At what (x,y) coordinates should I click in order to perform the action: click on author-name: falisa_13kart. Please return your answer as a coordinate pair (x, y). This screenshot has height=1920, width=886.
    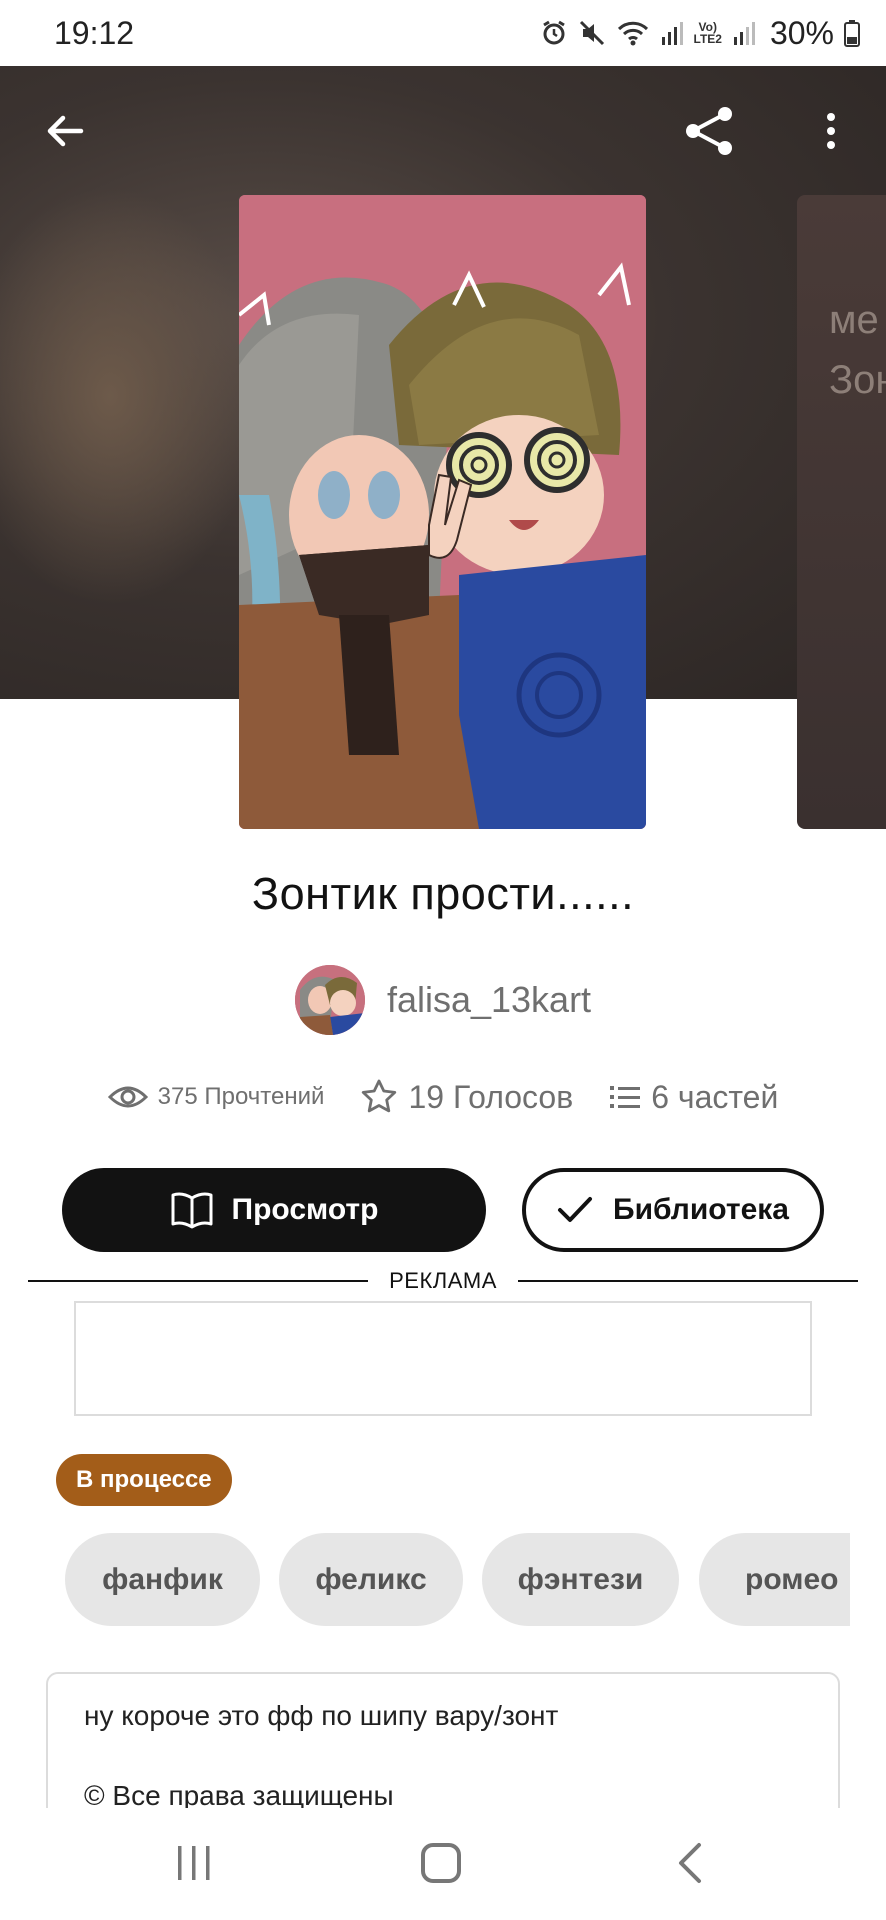
    Looking at the image, I should click on (489, 1000).